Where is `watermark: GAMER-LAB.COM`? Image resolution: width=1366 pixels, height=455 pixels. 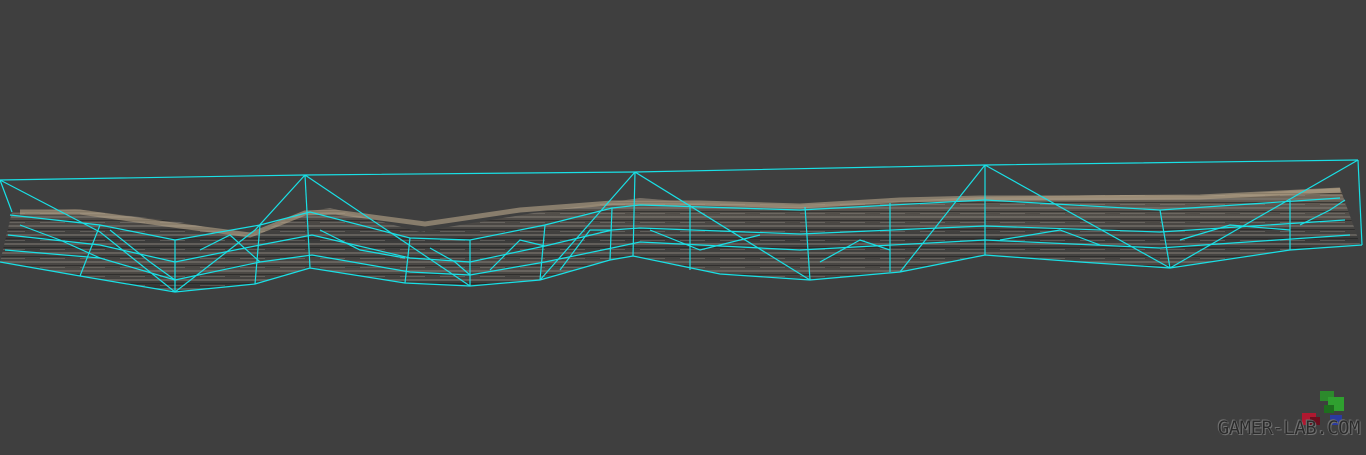
watermark: GAMER-LAB.COM is located at coordinates (1282, 417).